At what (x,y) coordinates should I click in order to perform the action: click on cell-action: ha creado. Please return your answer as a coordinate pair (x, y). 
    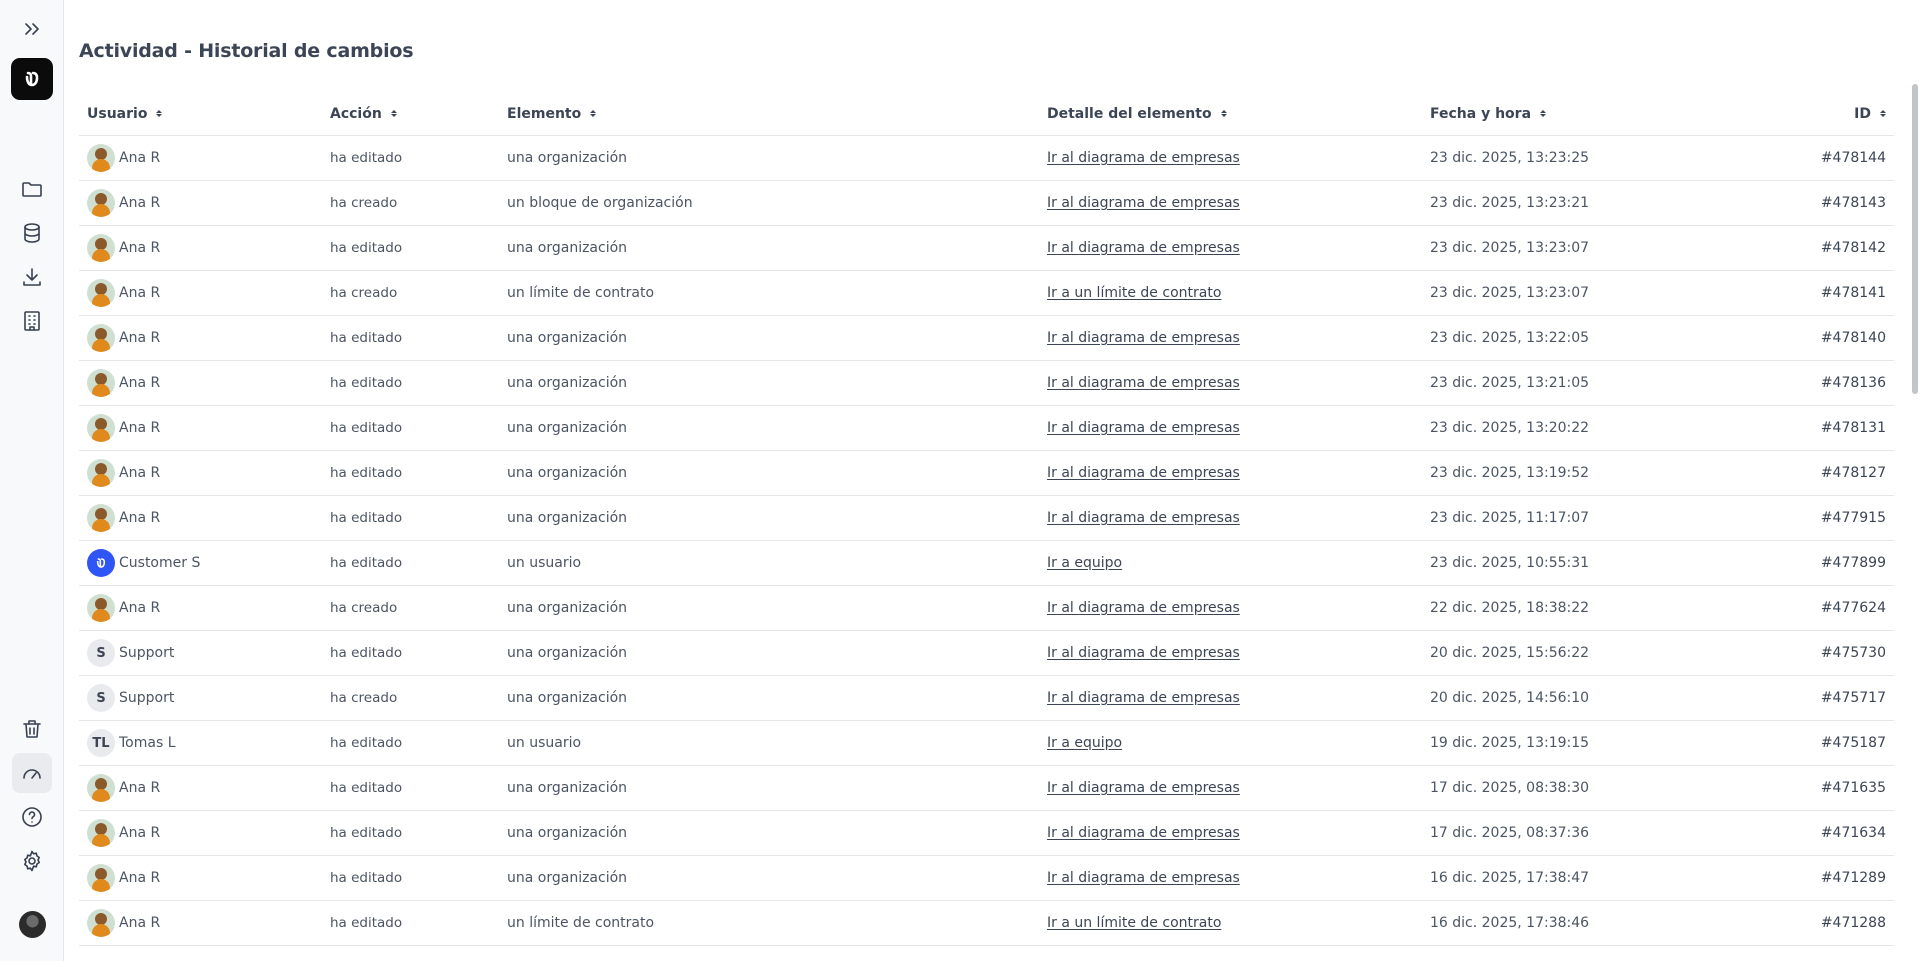
    Looking at the image, I should click on (364, 698).